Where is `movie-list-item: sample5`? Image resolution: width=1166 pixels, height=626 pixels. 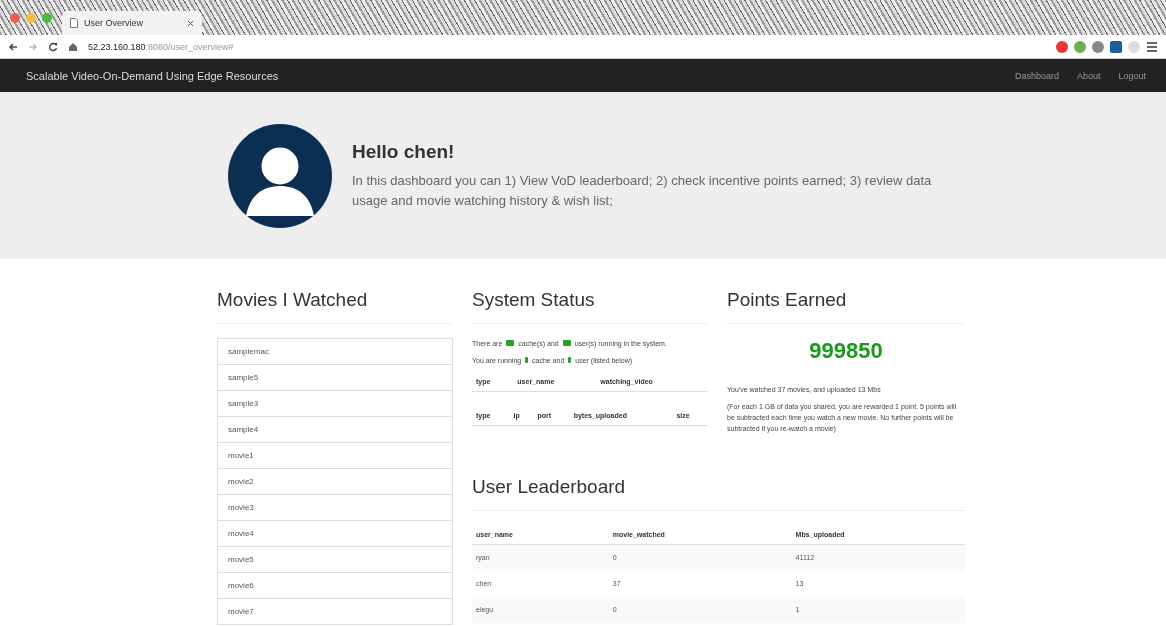 movie-list-item: sample5 is located at coordinates (335, 377).